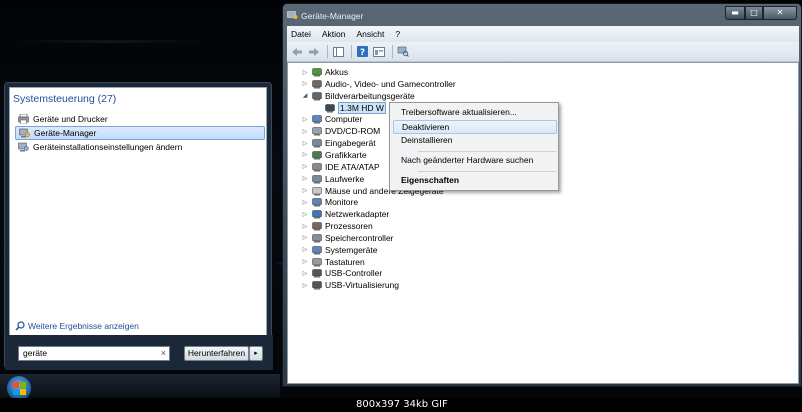 This screenshot has height=412, width=802. I want to click on scan-hardware-button, so click(403, 51).